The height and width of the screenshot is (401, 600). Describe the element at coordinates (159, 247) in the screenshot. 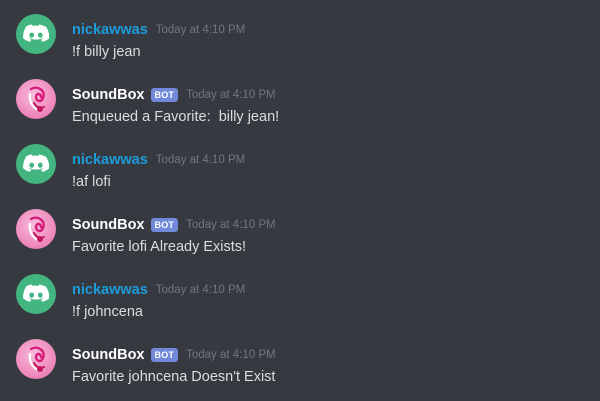

I see `message-content: Favorite lofi Already Exists!` at that location.